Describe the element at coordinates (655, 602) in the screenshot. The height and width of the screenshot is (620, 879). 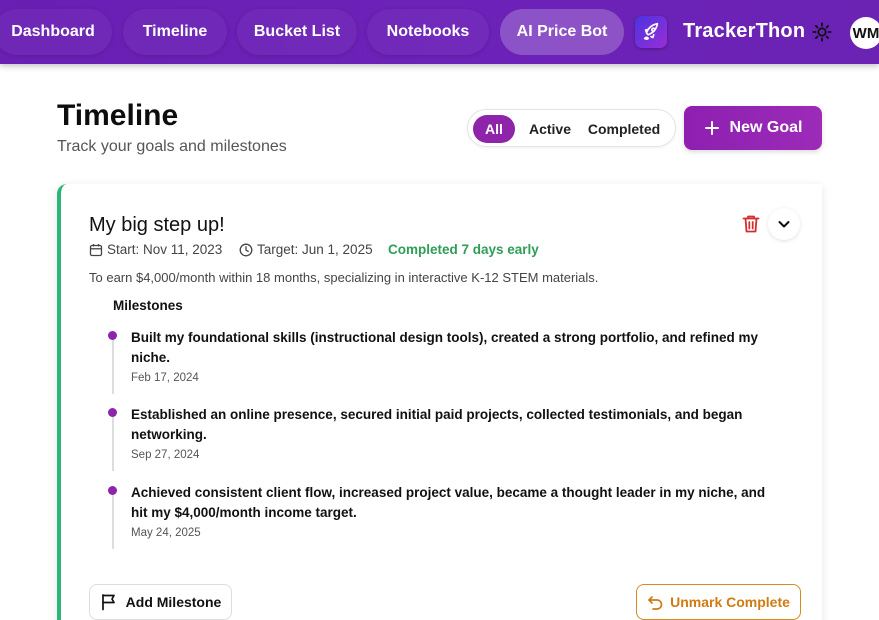
I see `undo-icon` at that location.